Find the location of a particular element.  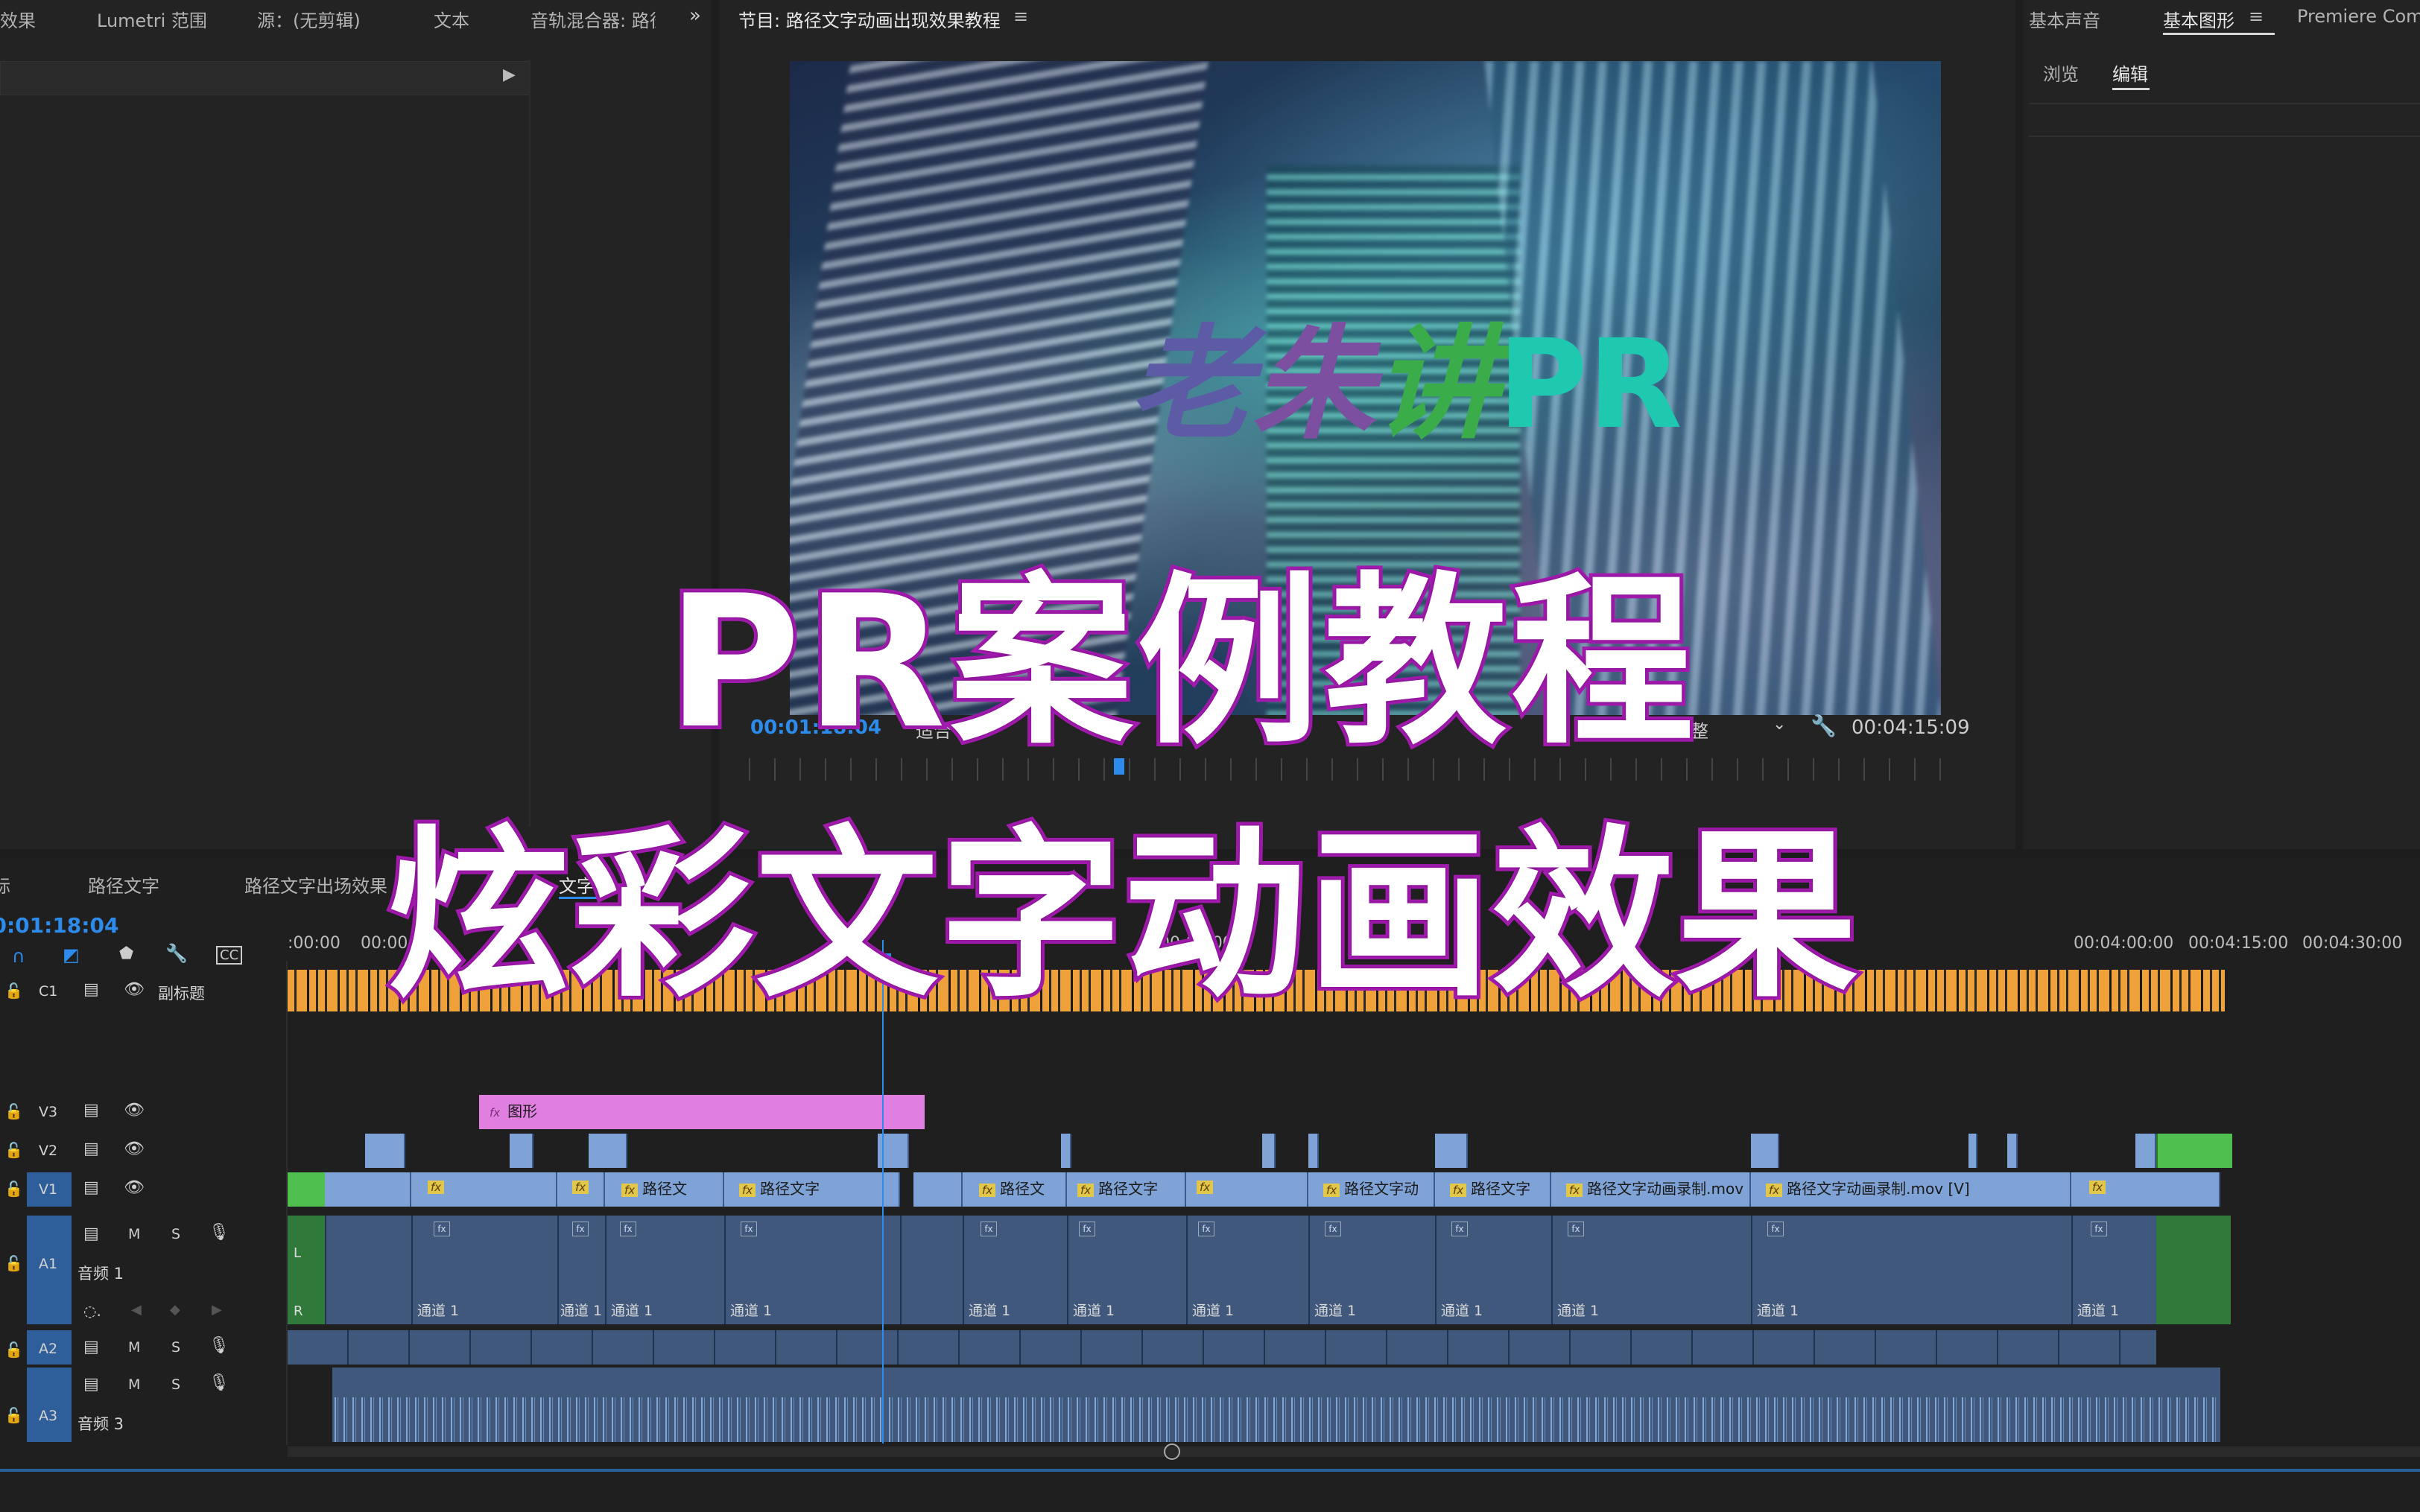

tab-effects: 效果 is located at coordinates (18, 19).